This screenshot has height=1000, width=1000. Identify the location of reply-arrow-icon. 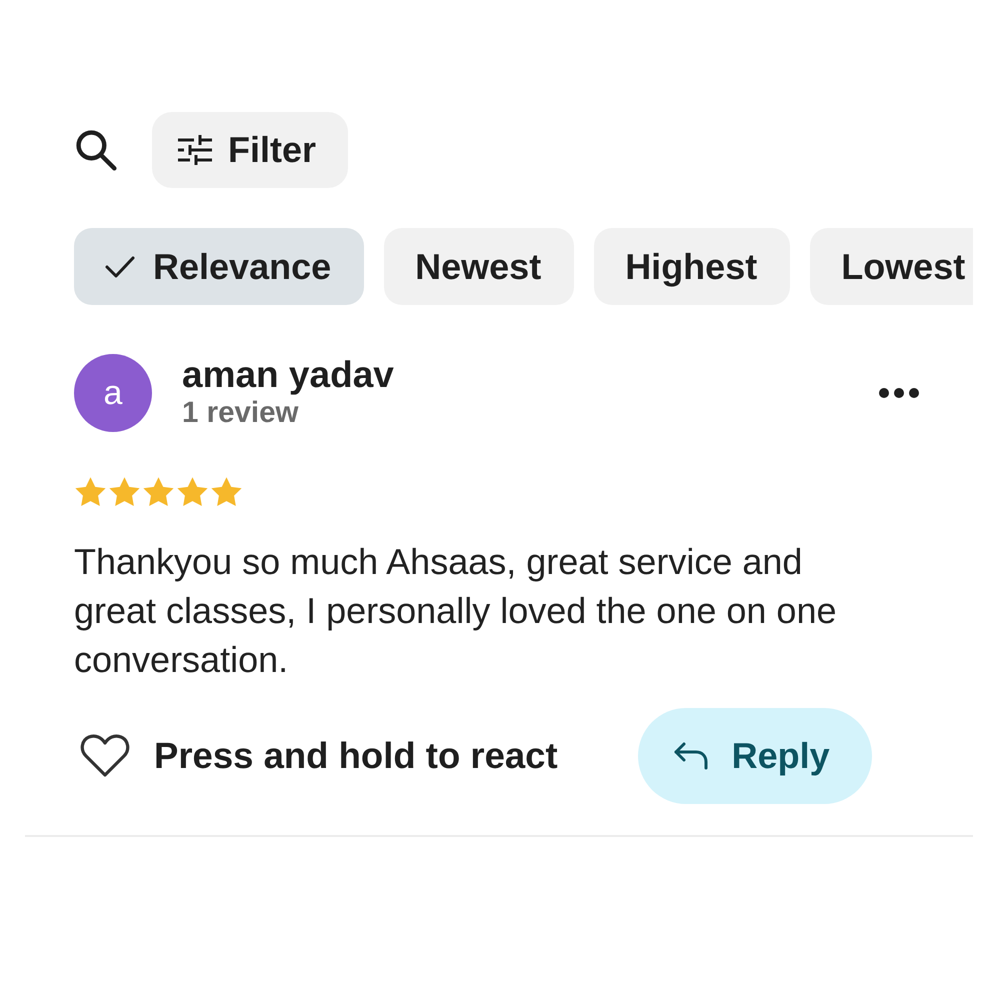
(691, 756).